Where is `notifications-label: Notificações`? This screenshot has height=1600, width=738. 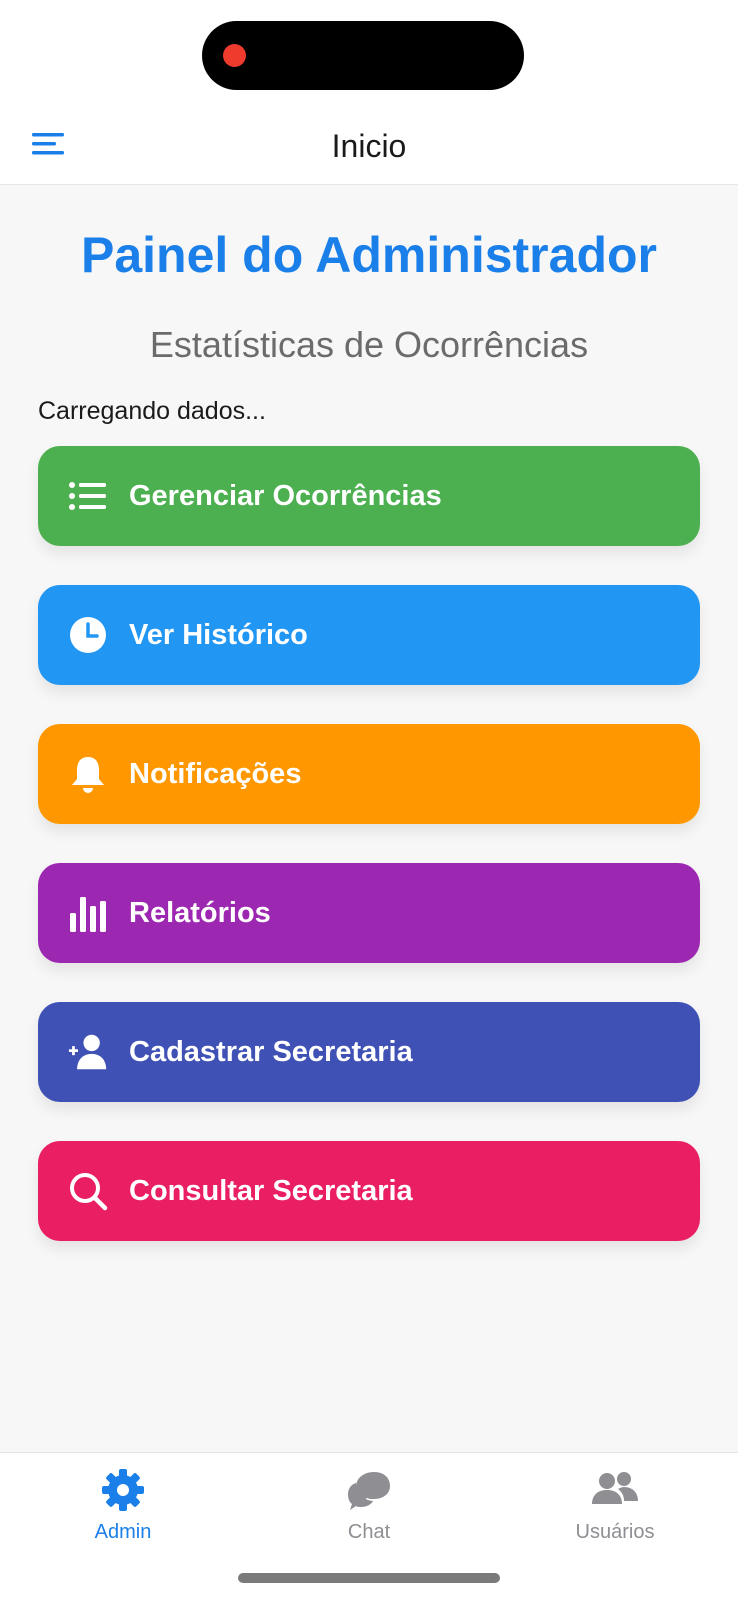 notifications-label: Notificações is located at coordinates (215, 774).